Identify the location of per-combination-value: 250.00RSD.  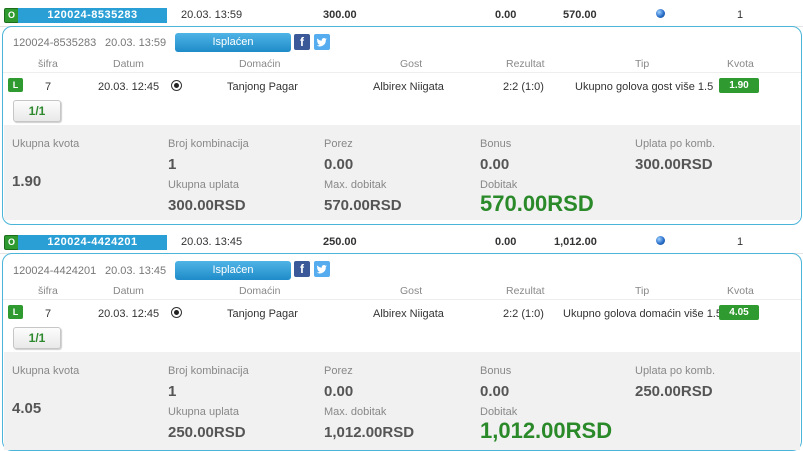
(674, 391).